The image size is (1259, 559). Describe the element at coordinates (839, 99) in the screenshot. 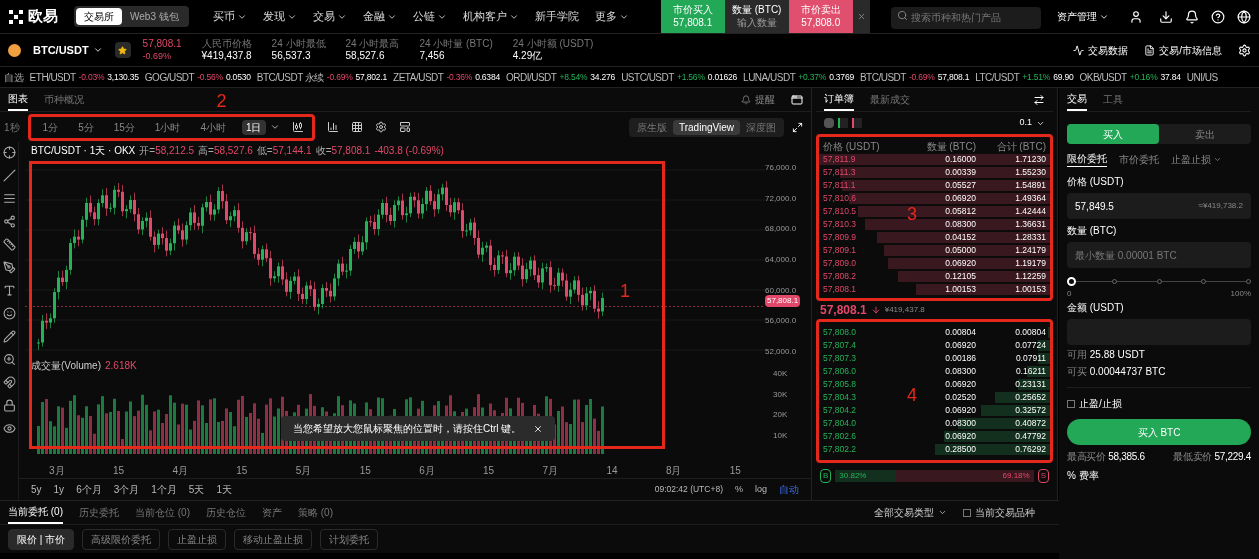

I see `book-tab: 订单簿` at that location.